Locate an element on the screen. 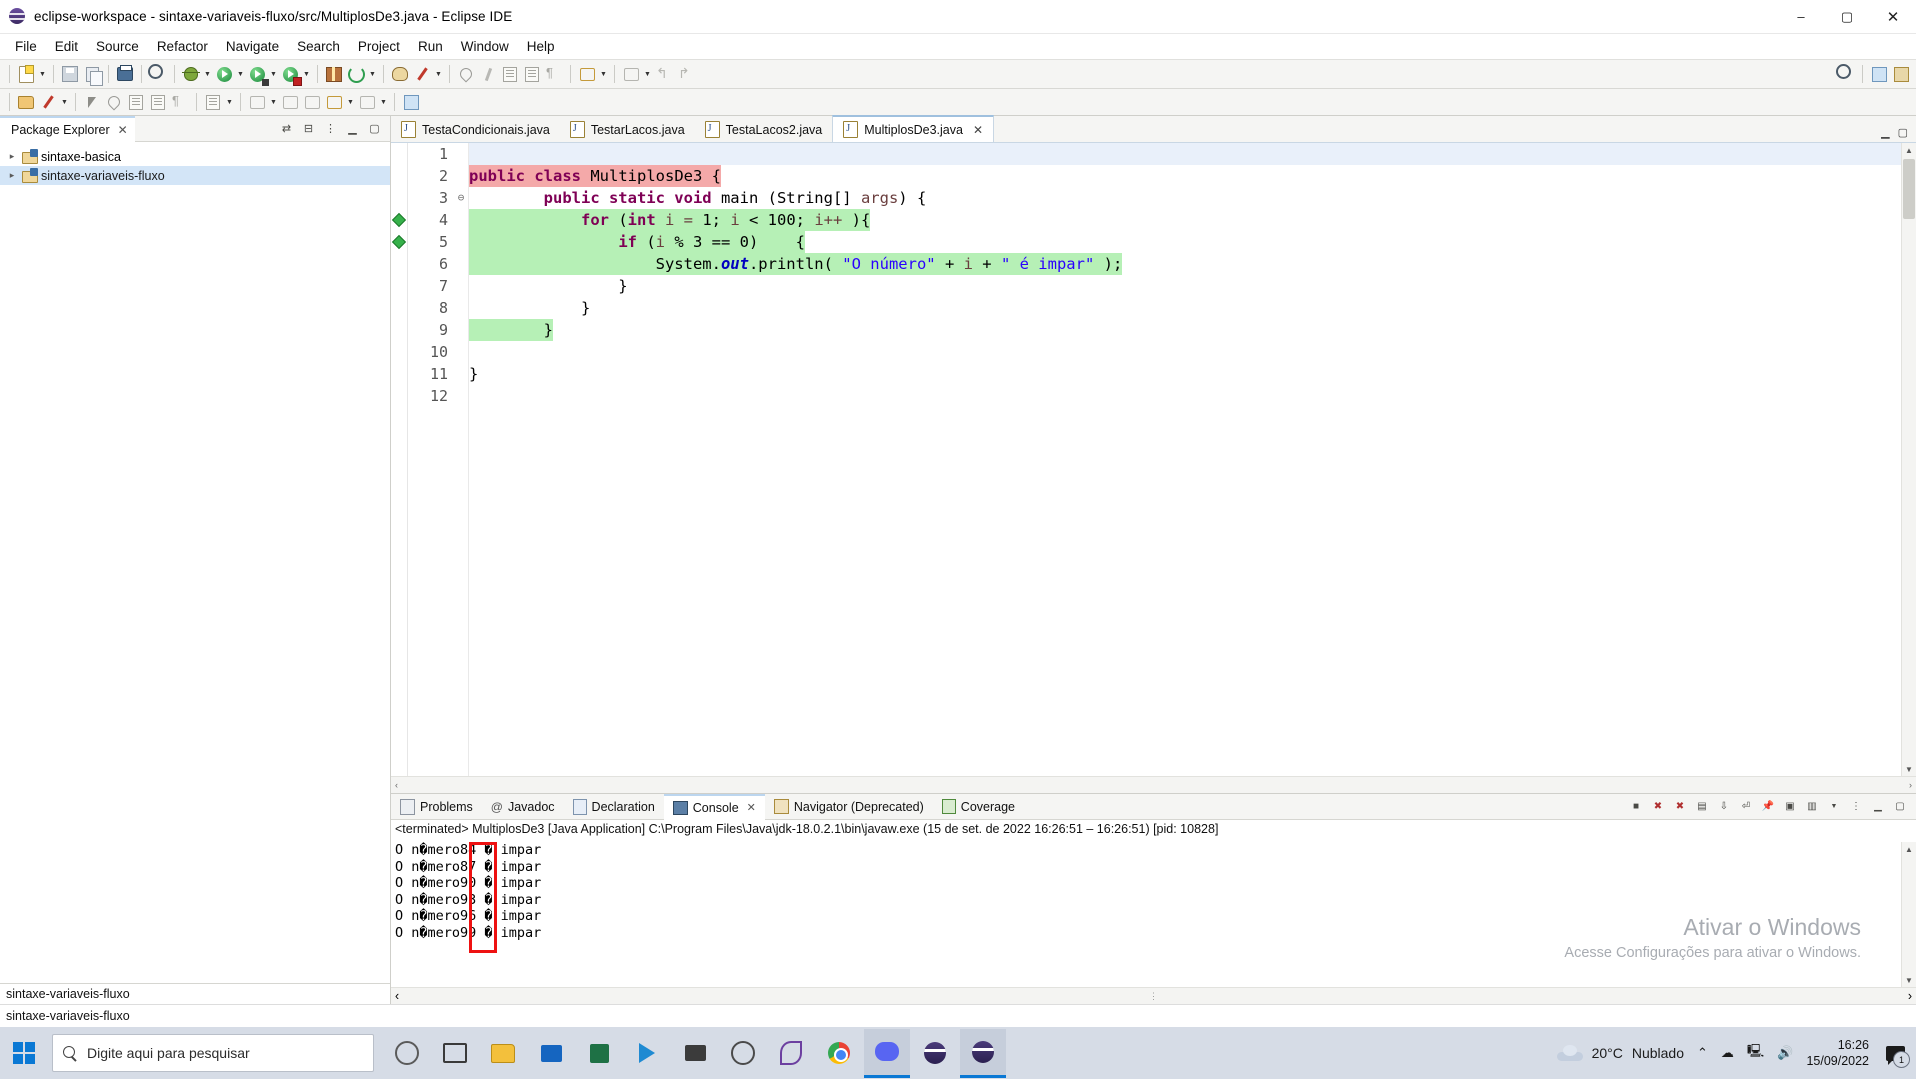 This screenshot has width=1916, height=1079. next-annotation-icon is located at coordinates (587, 74).